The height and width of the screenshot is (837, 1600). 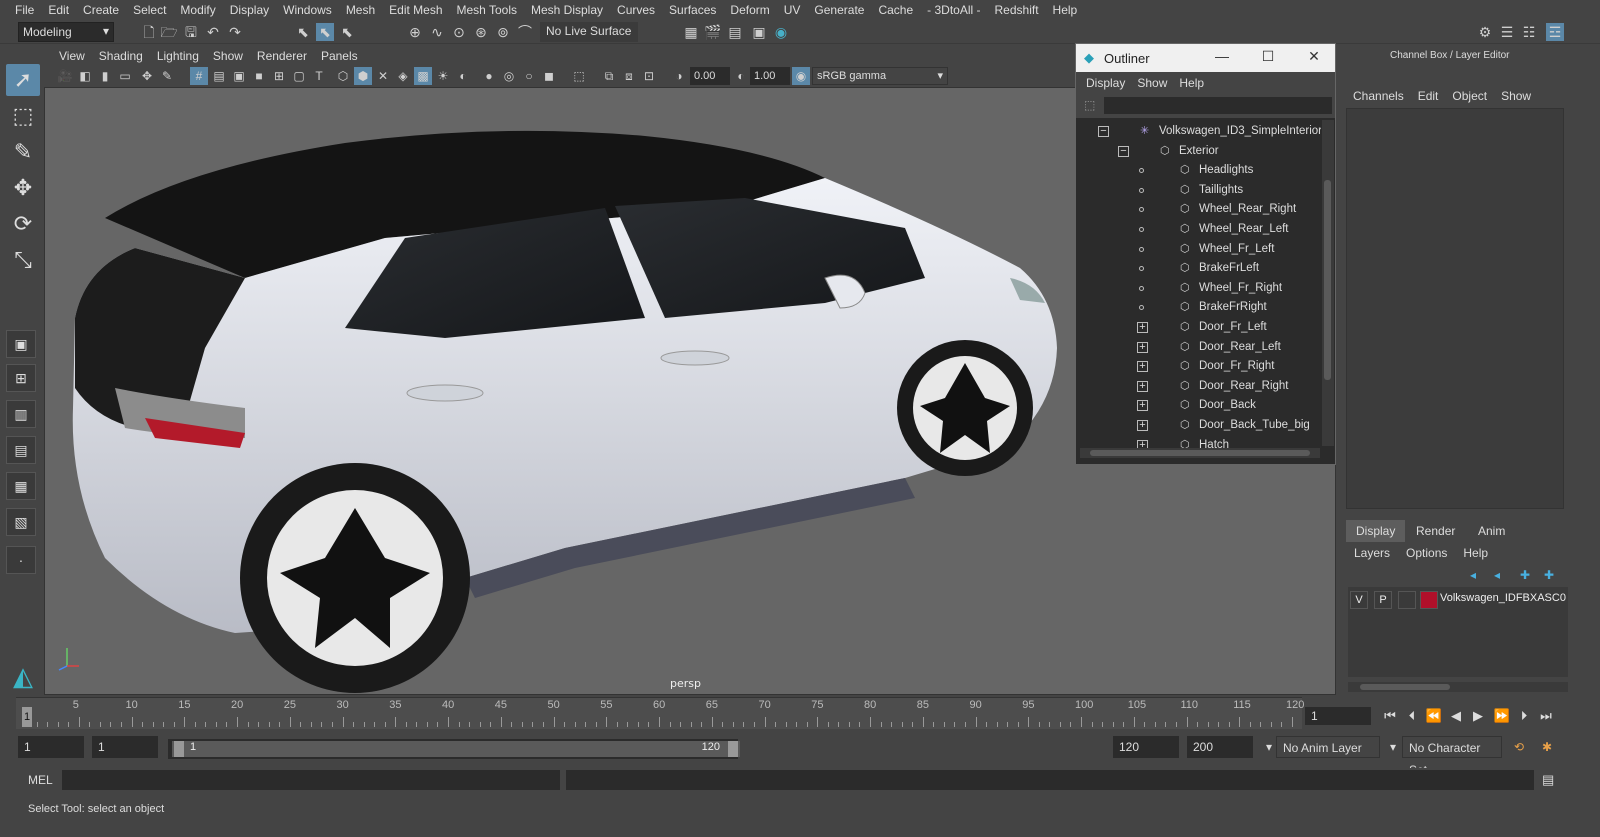 I want to click on menu-uv: UV, so click(x=792, y=10).